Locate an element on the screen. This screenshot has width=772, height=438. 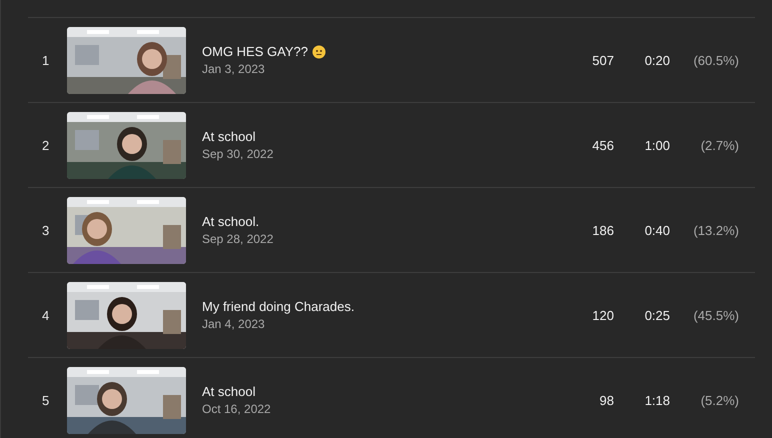
view-duration: 0:25 is located at coordinates (657, 315).